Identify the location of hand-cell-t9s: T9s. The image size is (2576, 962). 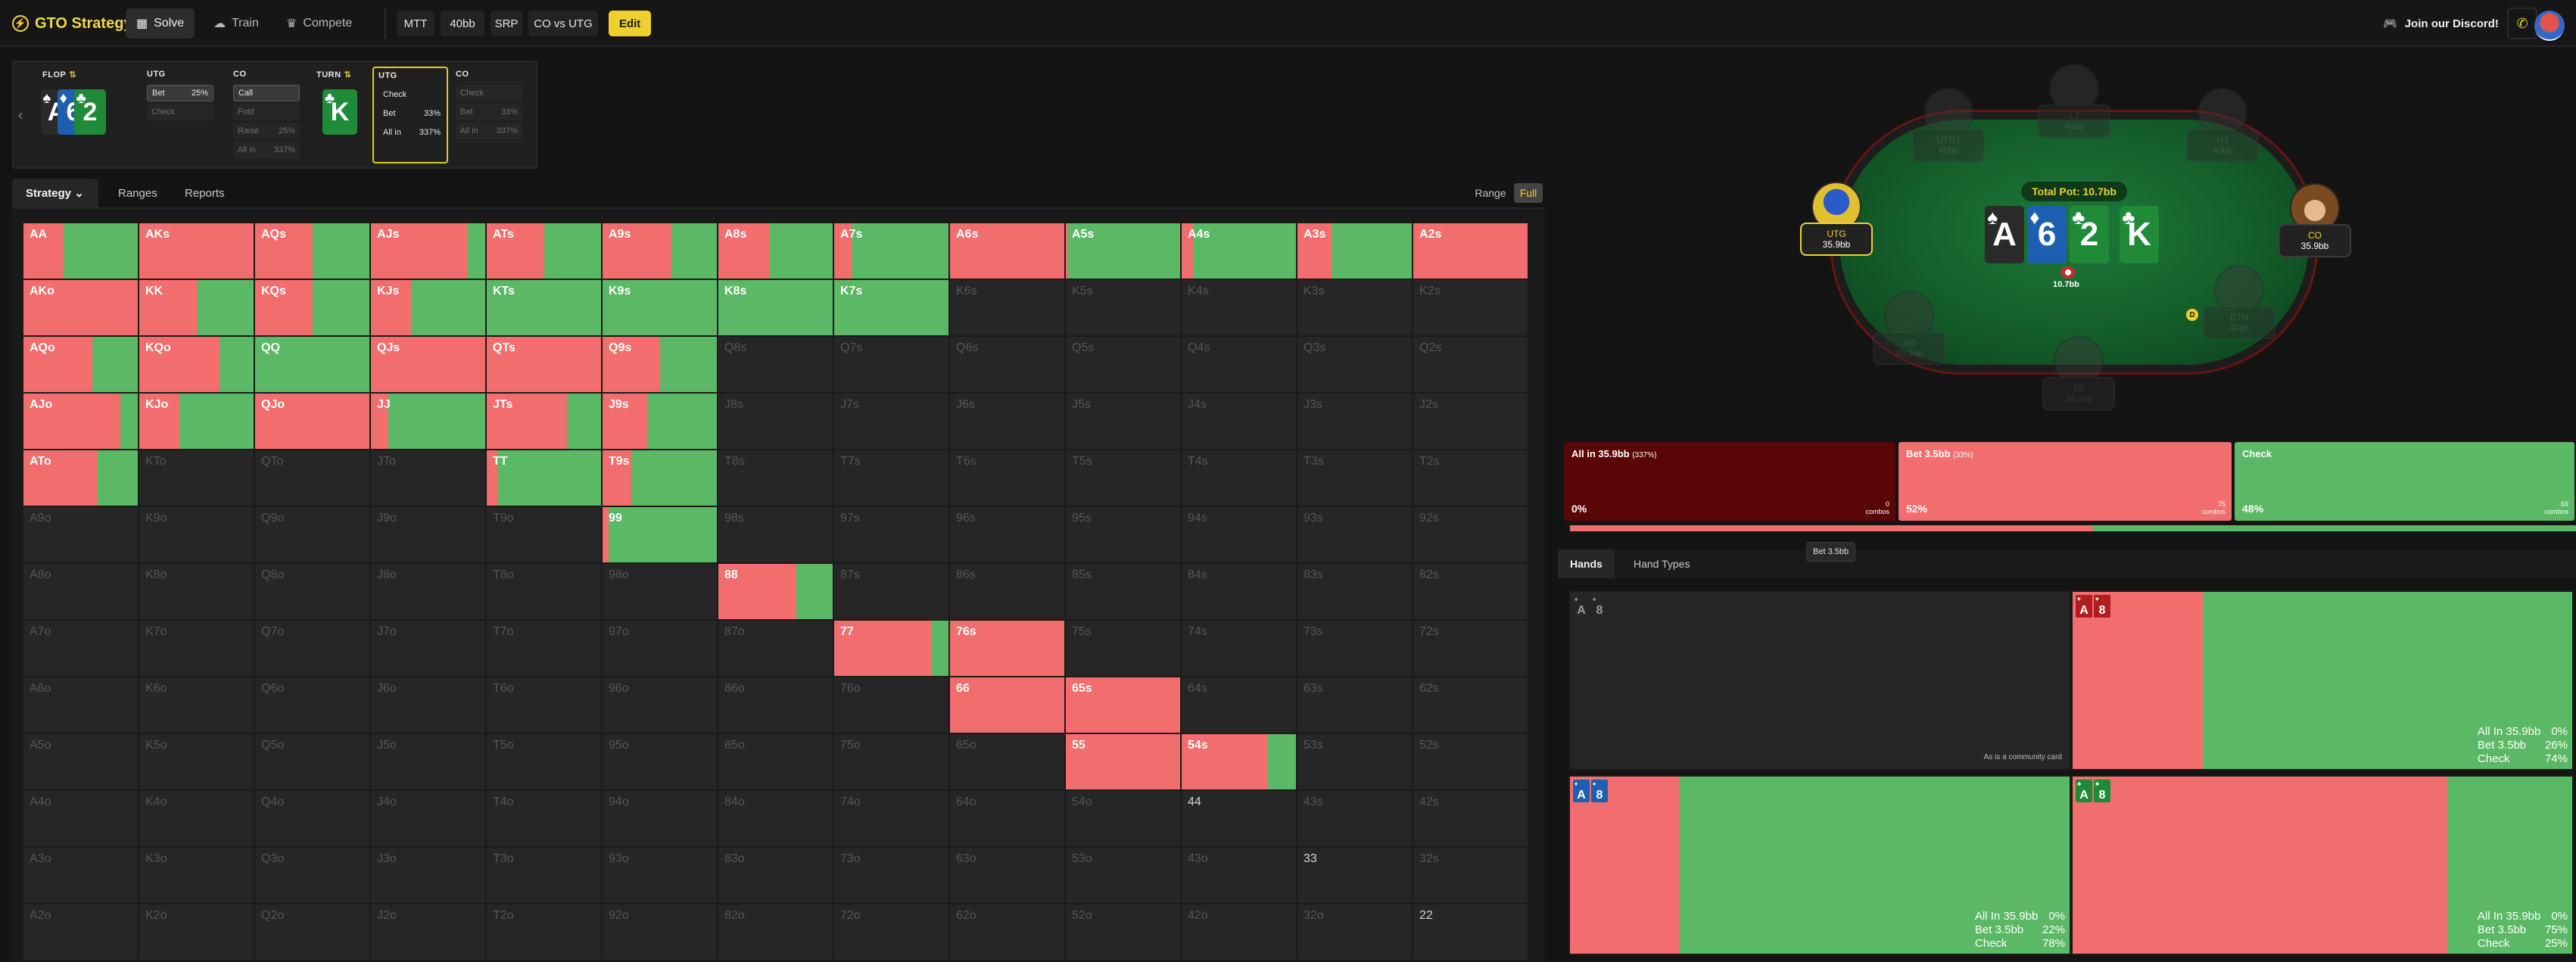
(660, 478).